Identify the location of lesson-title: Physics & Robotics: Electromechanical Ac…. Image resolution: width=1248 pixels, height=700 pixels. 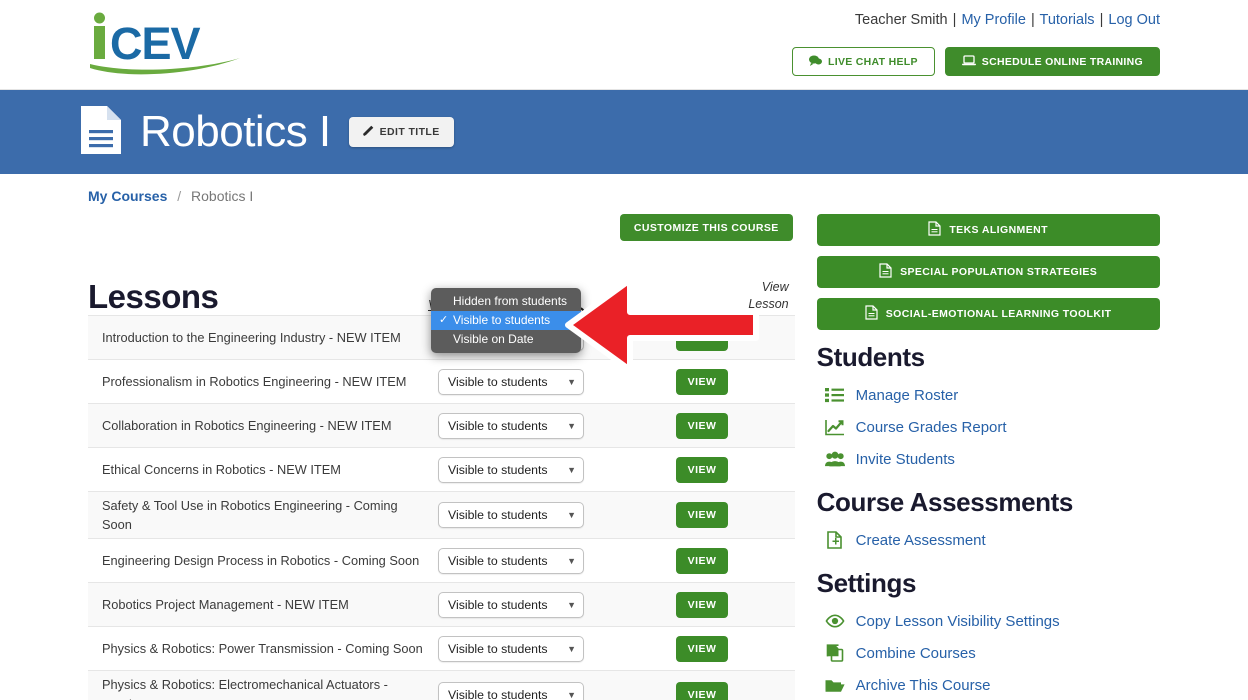
(245, 688).